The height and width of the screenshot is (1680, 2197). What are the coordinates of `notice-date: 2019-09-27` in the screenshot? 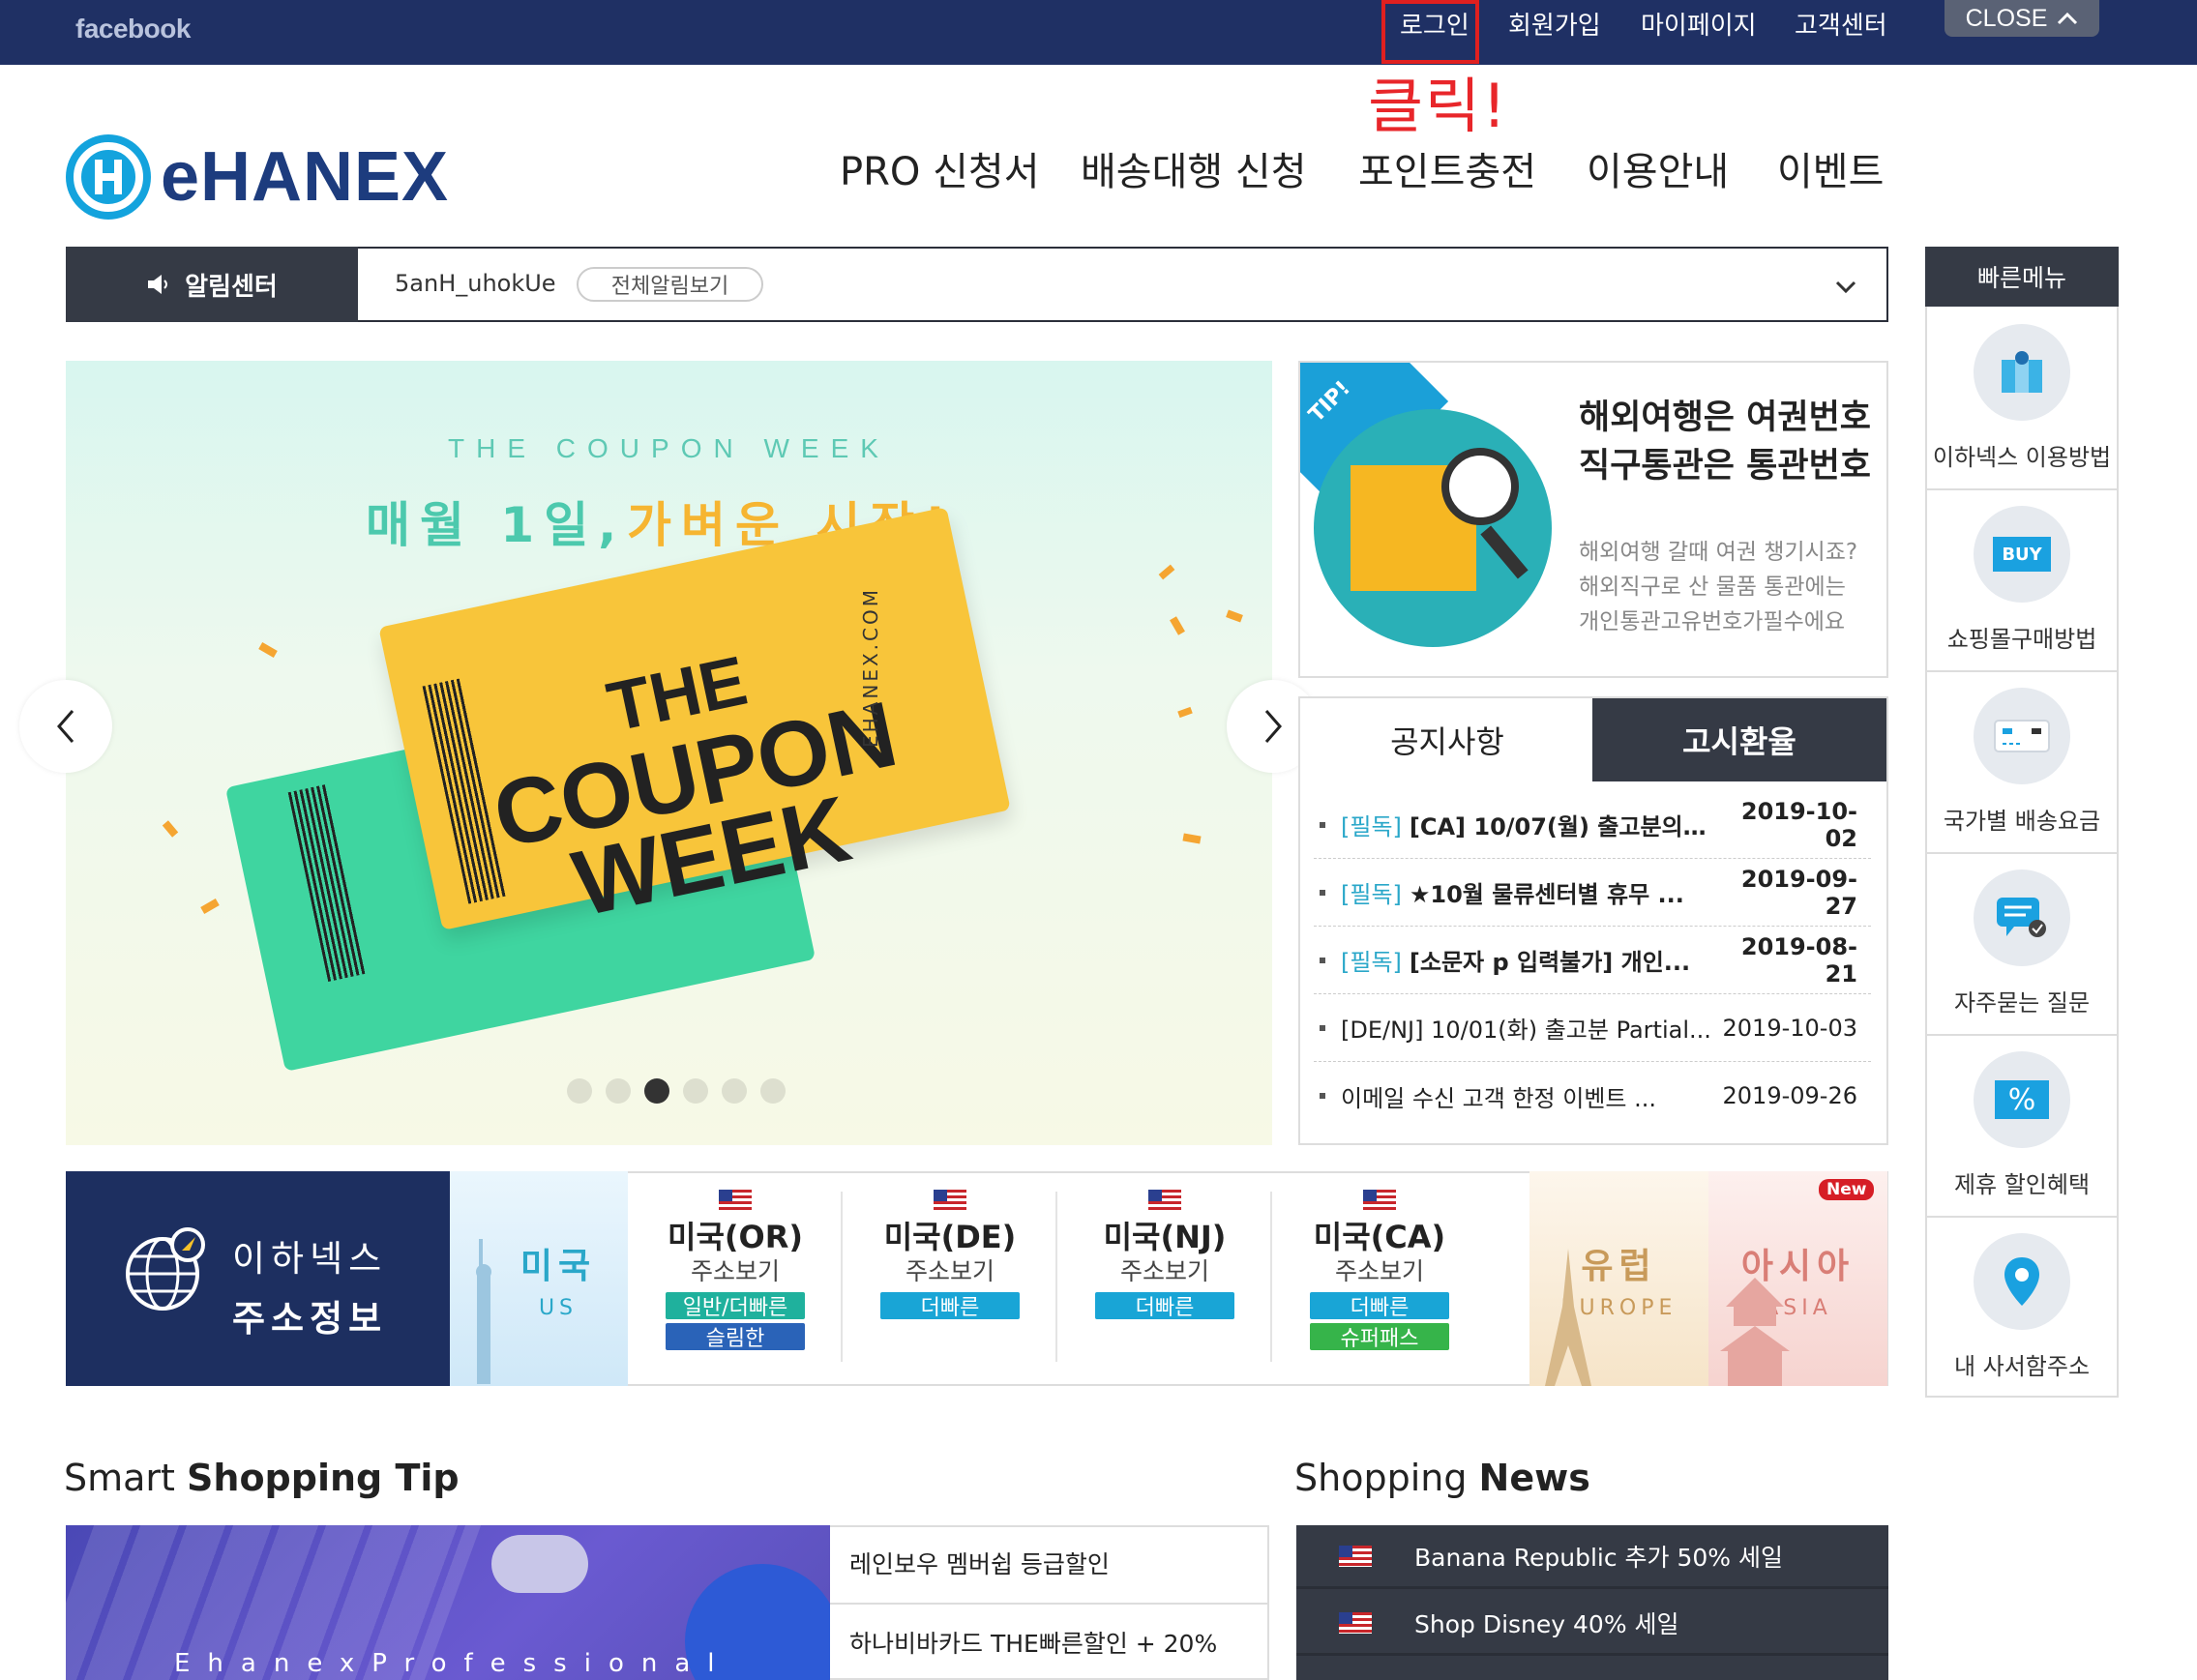 It's located at (1798, 893).